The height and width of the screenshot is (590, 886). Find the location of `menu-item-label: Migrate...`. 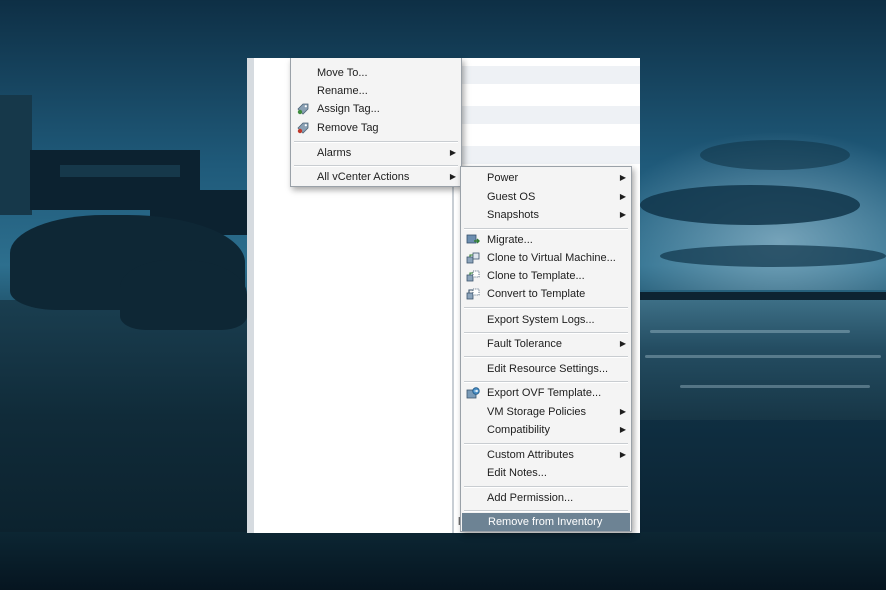

menu-item-label: Migrate... is located at coordinates (510, 240).